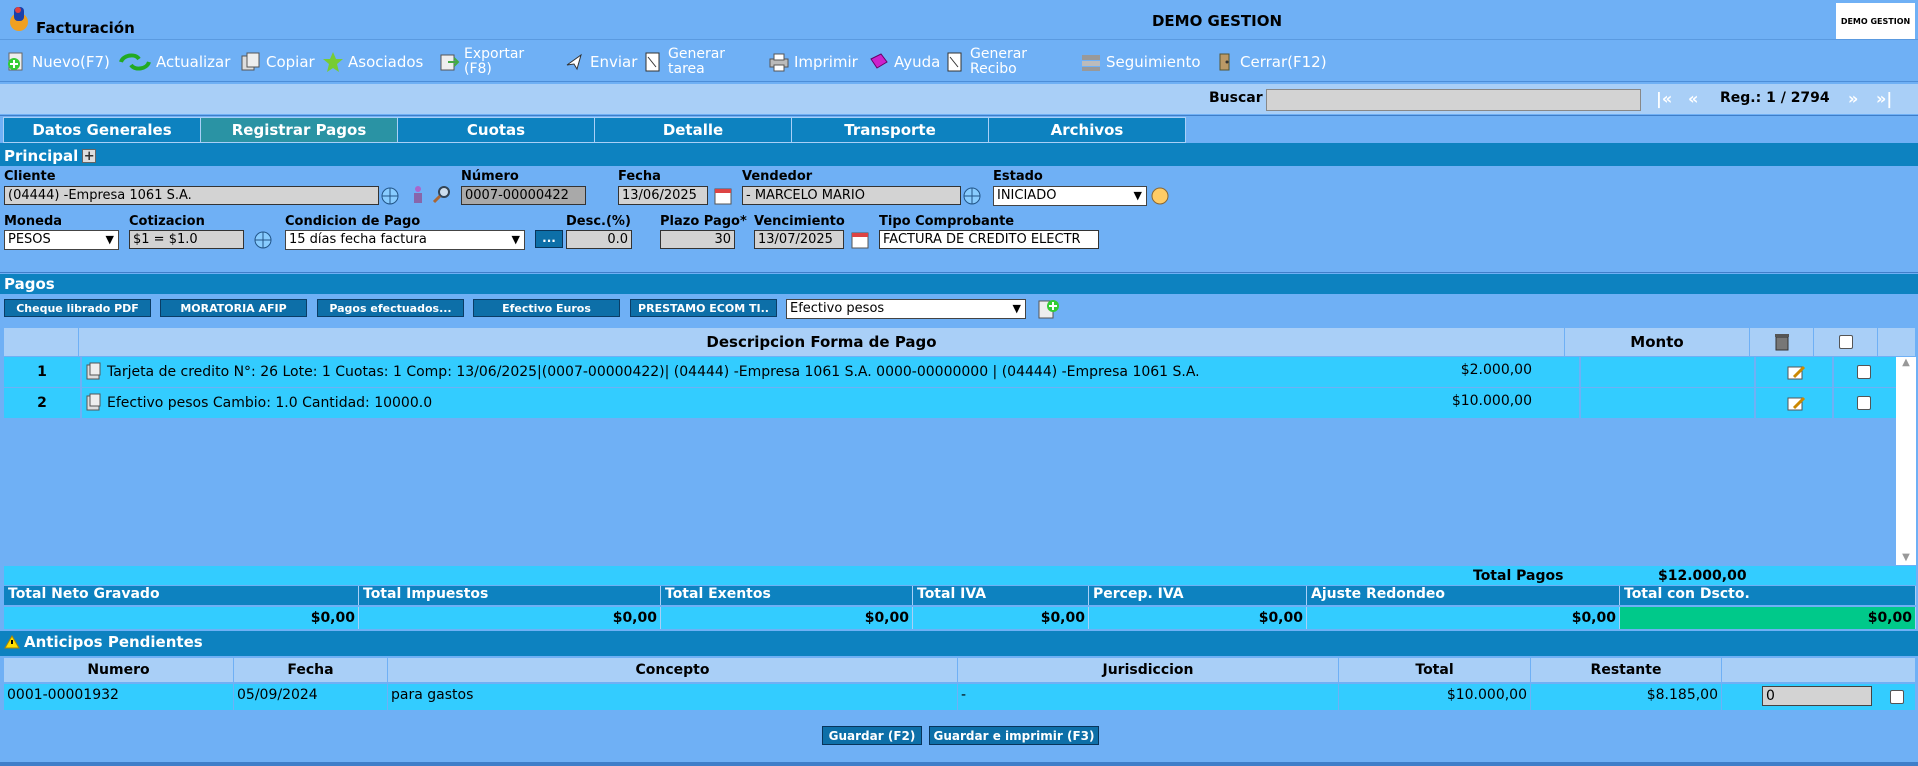 The image size is (1918, 766). What do you see at coordinates (1160, 196) in the screenshot?
I see `status-globe-icon` at bounding box center [1160, 196].